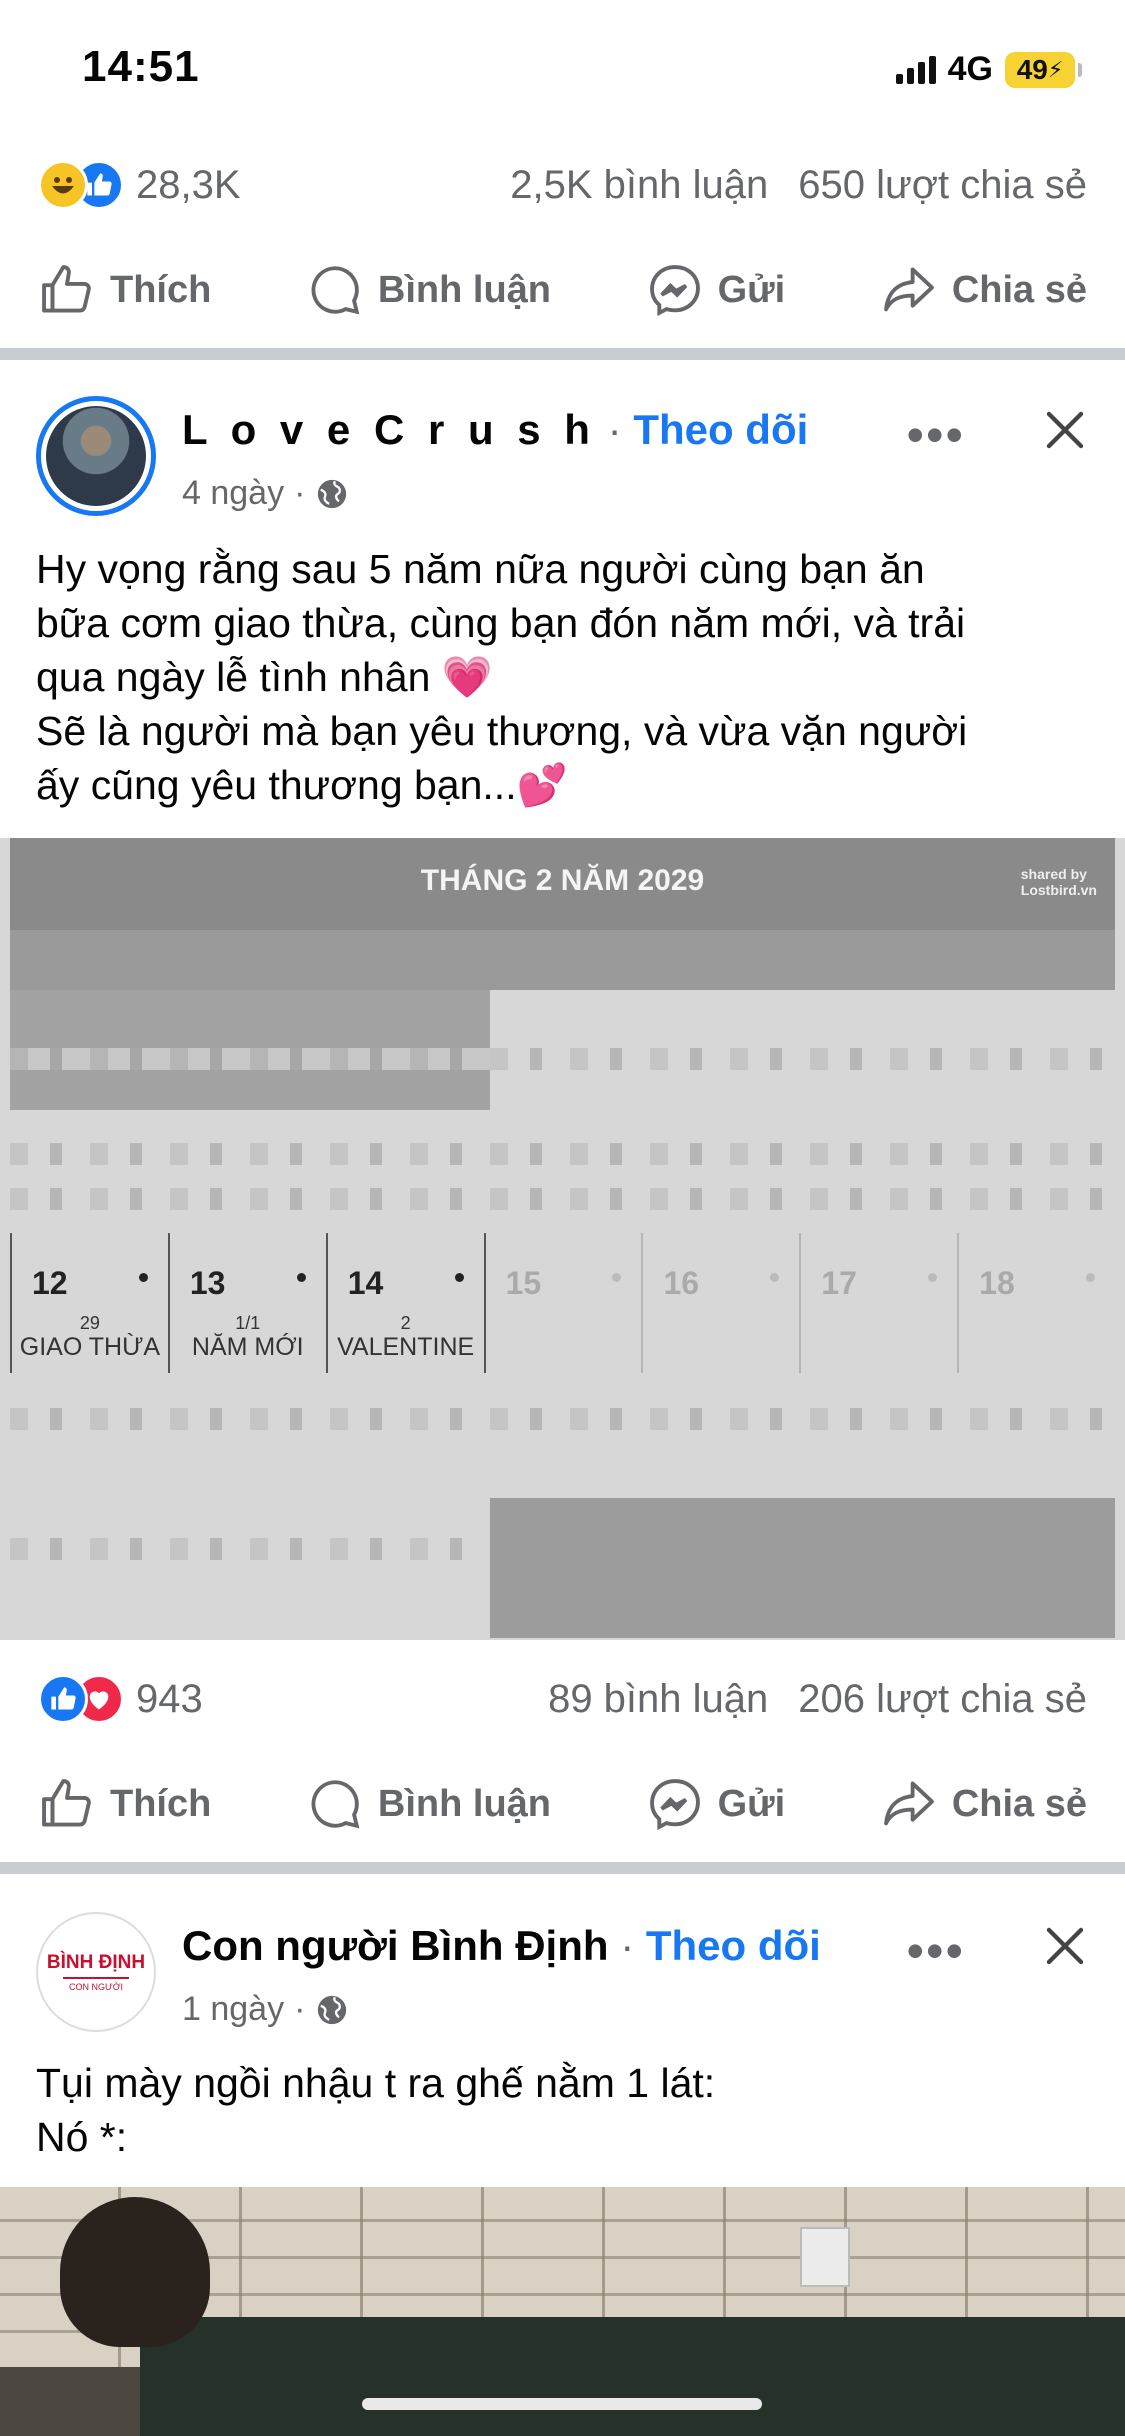  Describe the element at coordinates (733, 1945) in the screenshot. I see `post2-follow-button: Theo dõi` at that location.